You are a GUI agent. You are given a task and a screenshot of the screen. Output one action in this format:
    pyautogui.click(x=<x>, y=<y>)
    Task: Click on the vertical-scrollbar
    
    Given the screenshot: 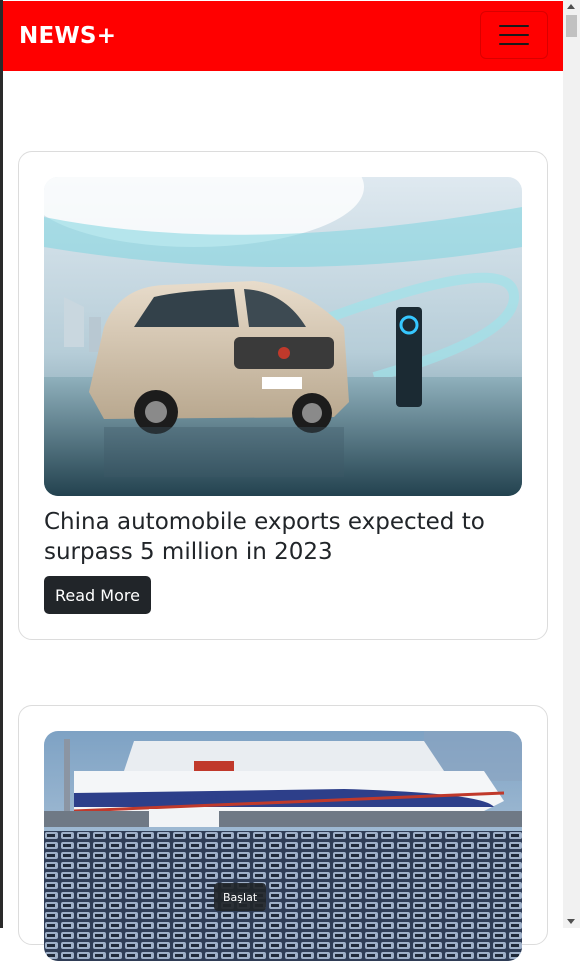 What is the action you would take?
    pyautogui.click(x=571, y=464)
    